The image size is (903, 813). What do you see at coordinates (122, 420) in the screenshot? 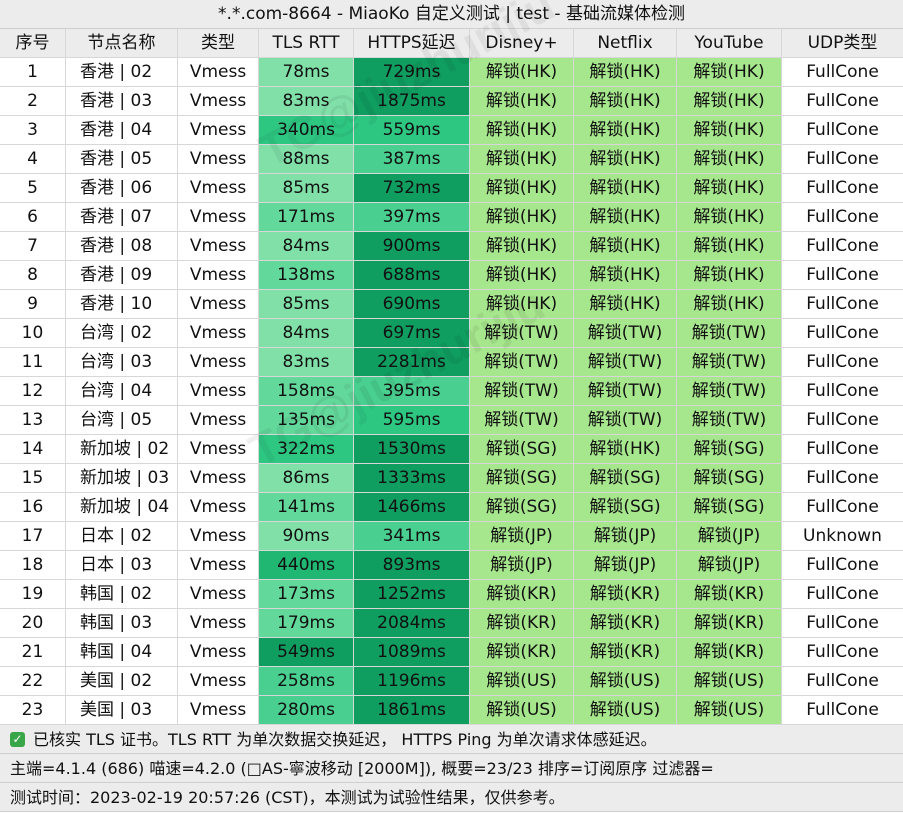
I see `cell-node-name: 台湾 | 05` at bounding box center [122, 420].